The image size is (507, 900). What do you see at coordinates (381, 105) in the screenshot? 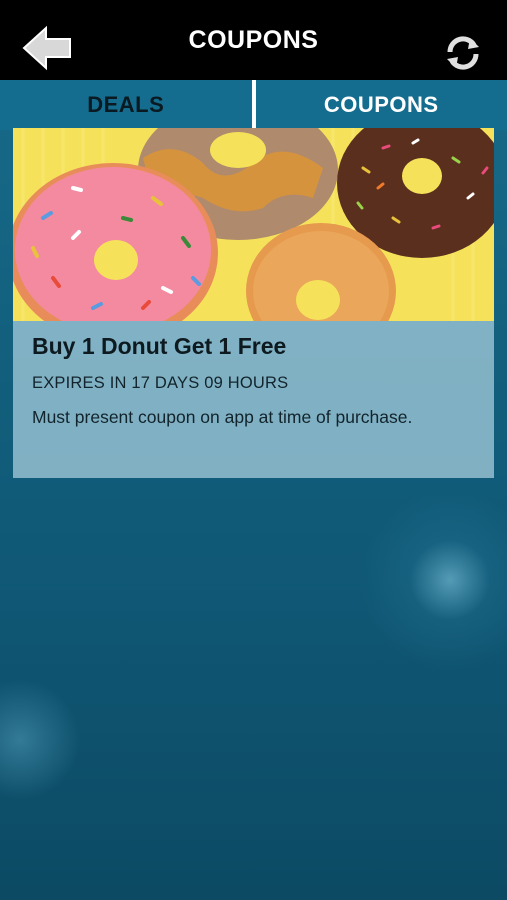
I see `tab-coupons: COUPONS` at bounding box center [381, 105].